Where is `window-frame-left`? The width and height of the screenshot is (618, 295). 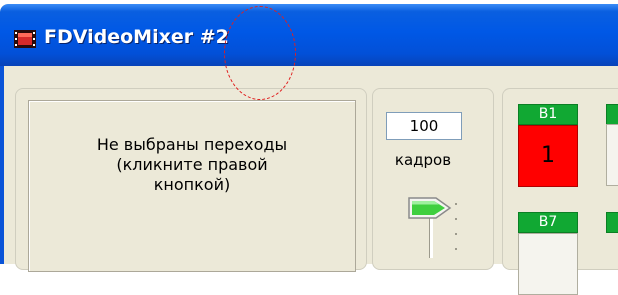
window-frame-left is located at coordinates (2, 165).